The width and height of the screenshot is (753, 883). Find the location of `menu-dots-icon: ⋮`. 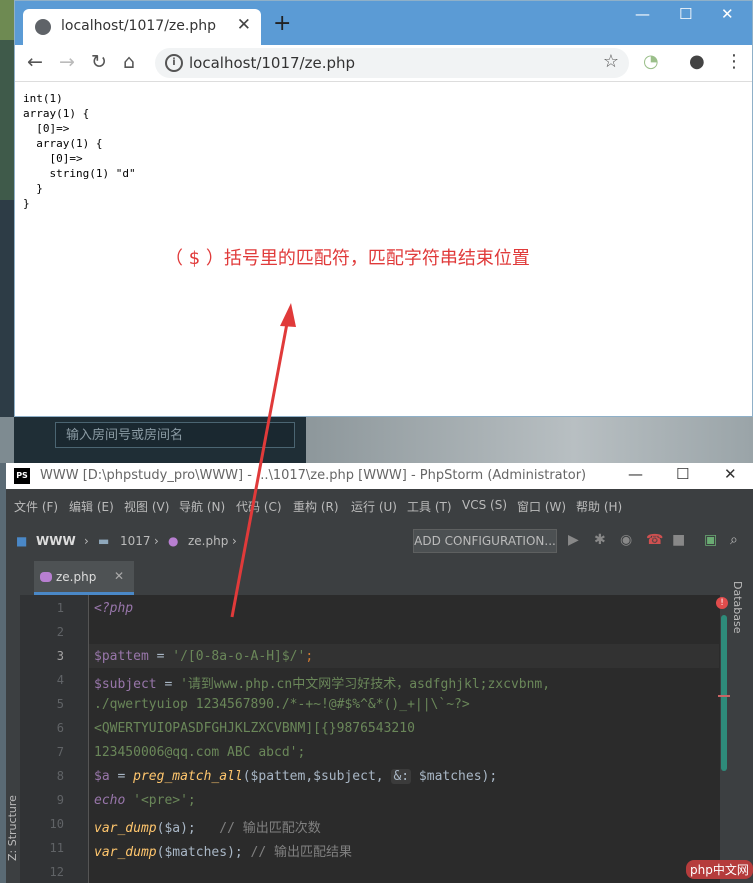

menu-dots-icon: ⋮ is located at coordinates (734, 61).